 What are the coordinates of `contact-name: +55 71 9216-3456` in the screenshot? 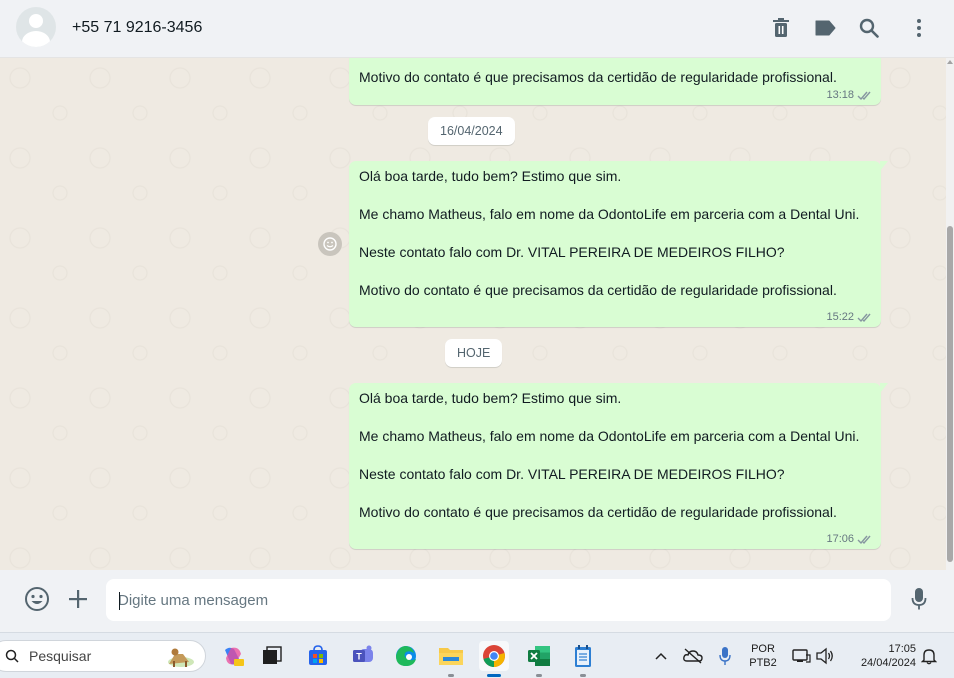 It's located at (137, 28).